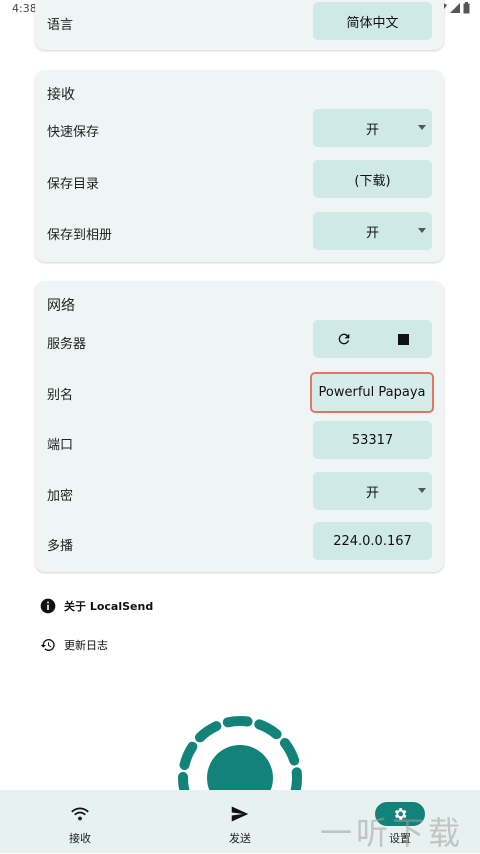 Image resolution: width=480 pixels, height=854 pixels. I want to click on stop-icon, so click(403, 339).